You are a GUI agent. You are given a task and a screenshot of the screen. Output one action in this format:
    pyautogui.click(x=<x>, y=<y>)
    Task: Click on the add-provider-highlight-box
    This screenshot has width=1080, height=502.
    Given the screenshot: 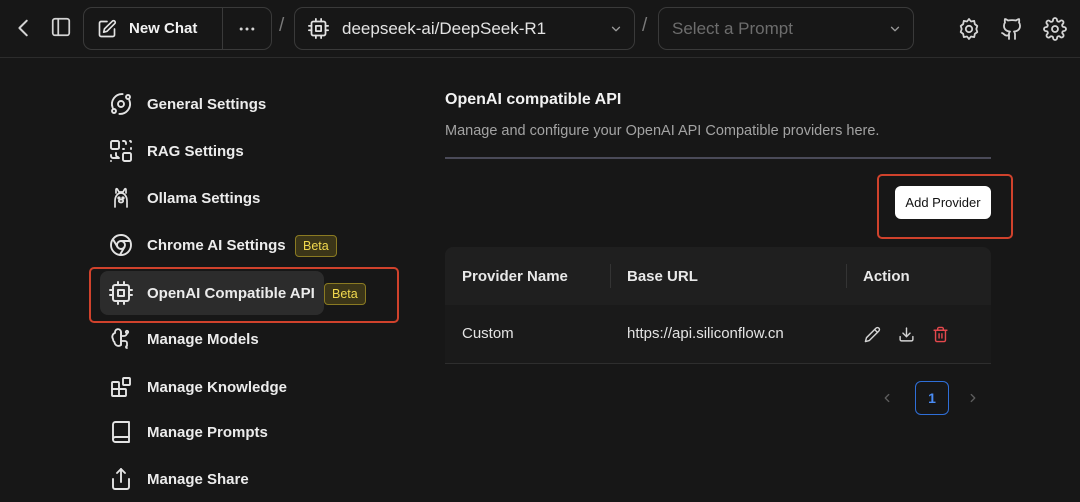 What is the action you would take?
    pyautogui.click(x=945, y=206)
    